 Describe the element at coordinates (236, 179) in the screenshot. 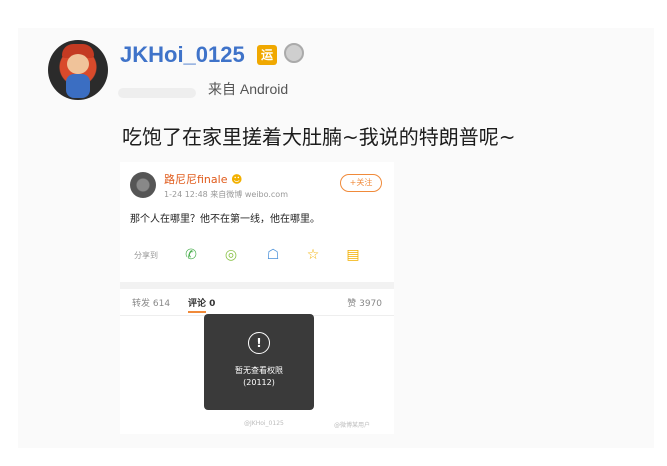

I see `emoji-icon: ☻` at that location.